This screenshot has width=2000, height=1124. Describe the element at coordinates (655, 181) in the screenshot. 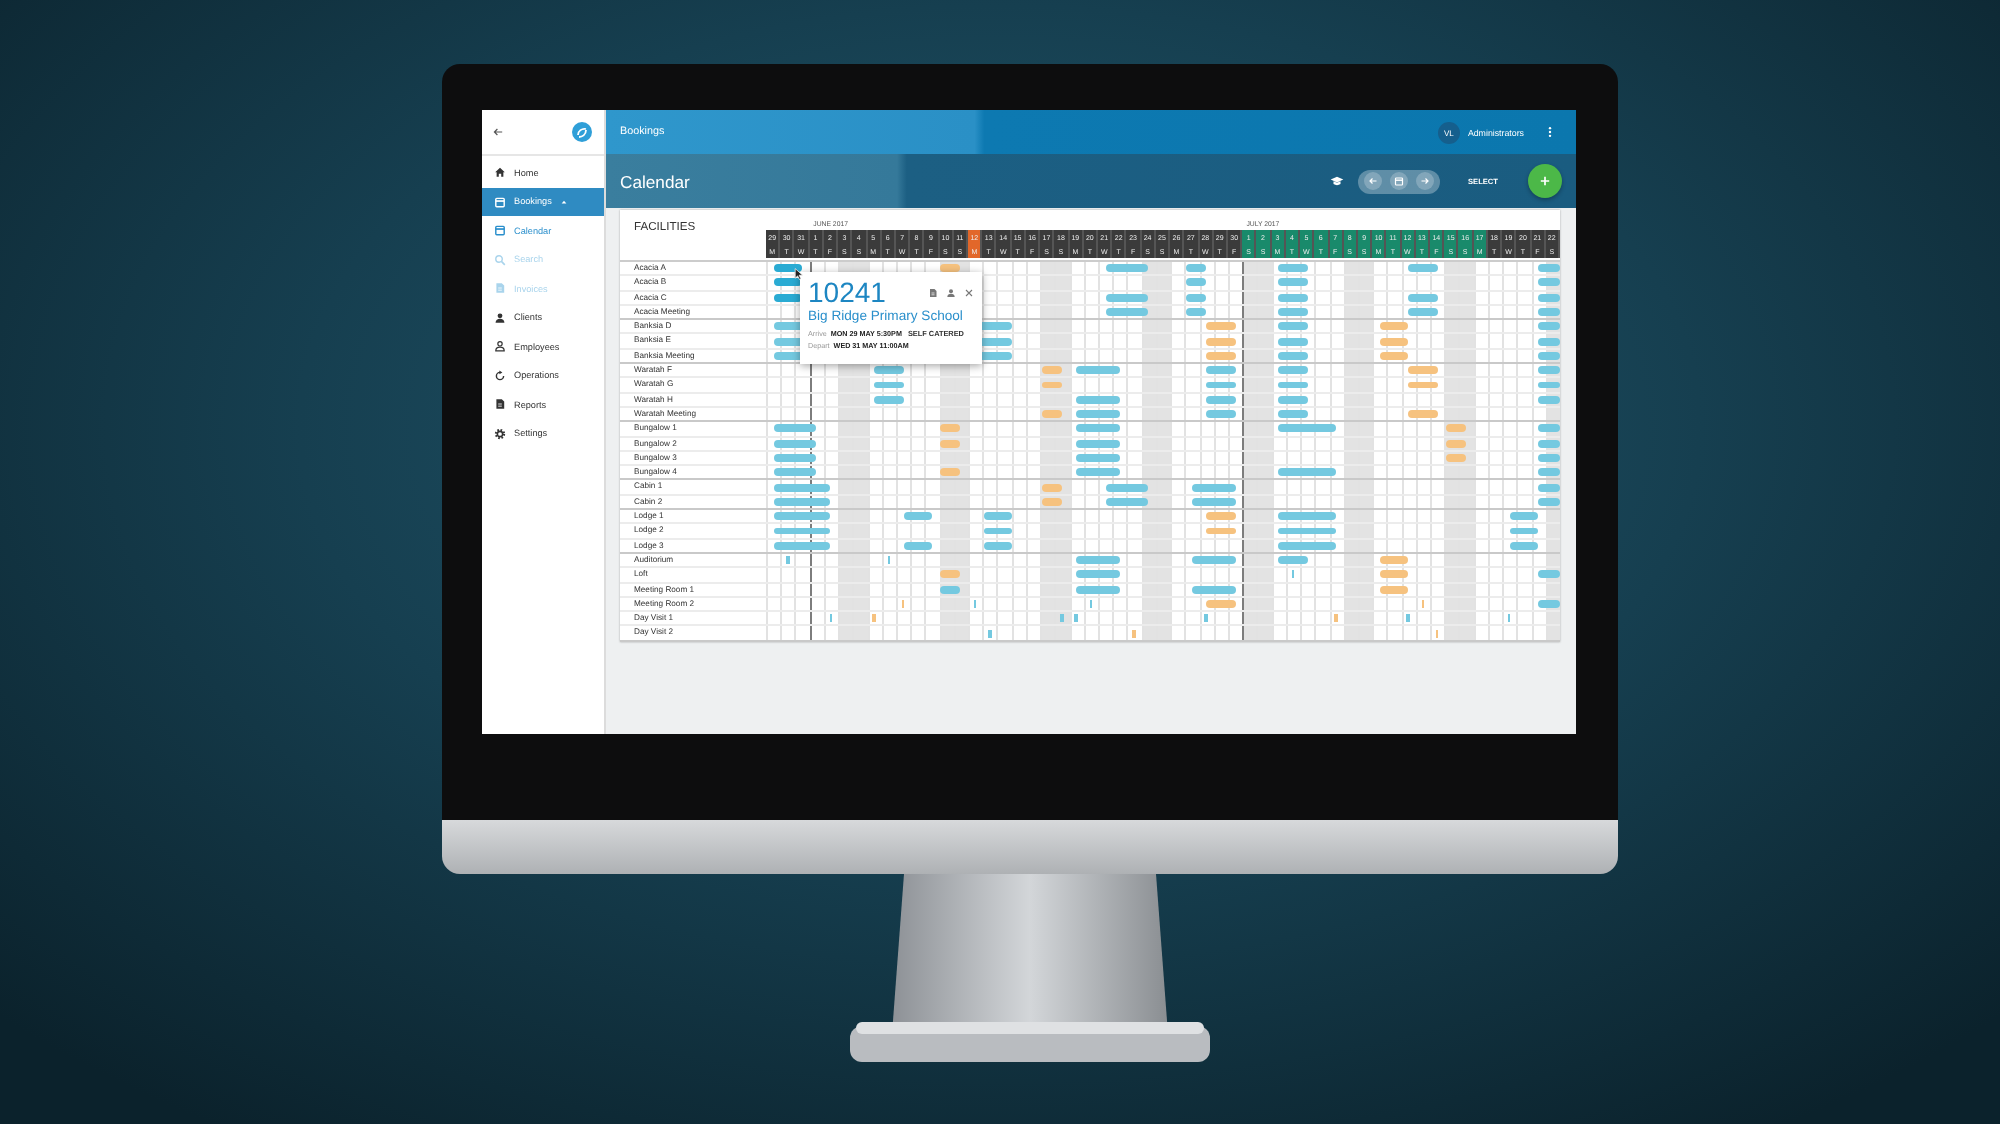

I see `view-title: Calendar` at that location.